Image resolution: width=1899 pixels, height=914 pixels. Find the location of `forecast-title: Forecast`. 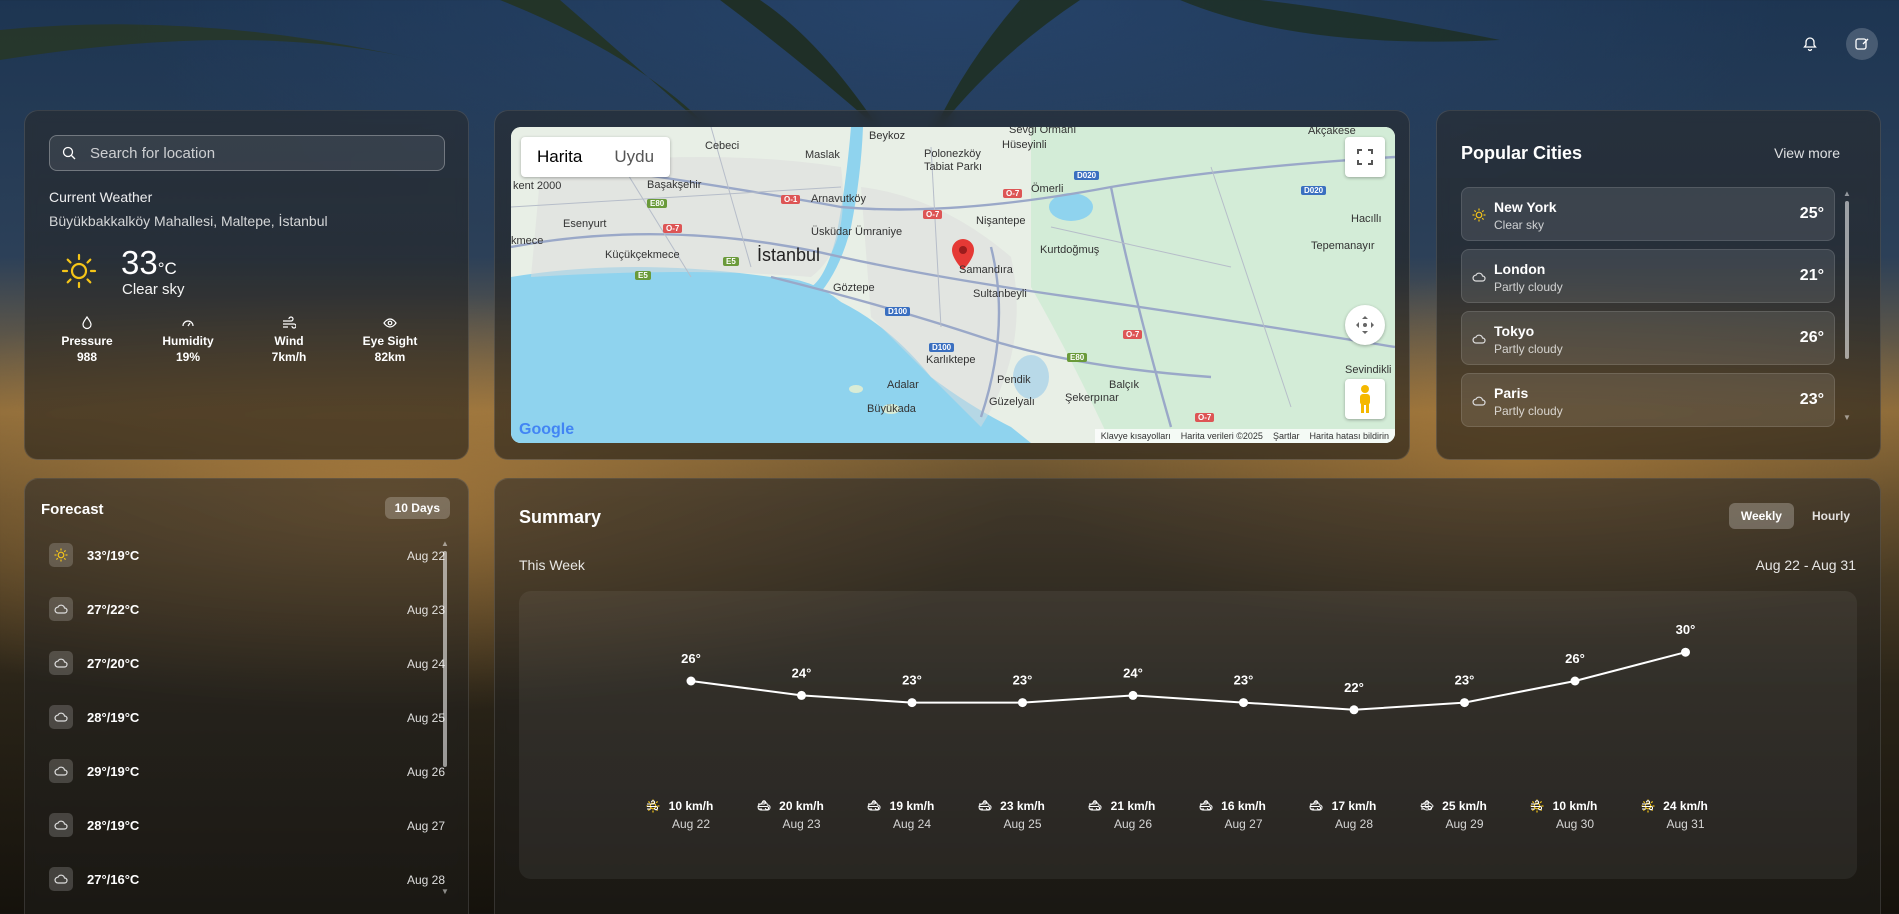

forecast-title: Forecast is located at coordinates (72, 509).